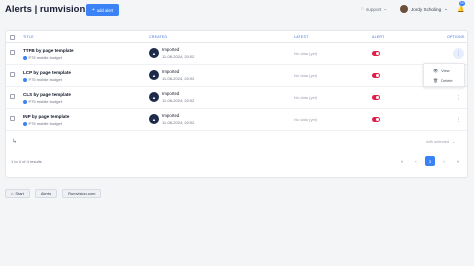  I want to click on notification-badge: 10, so click(462, 3).